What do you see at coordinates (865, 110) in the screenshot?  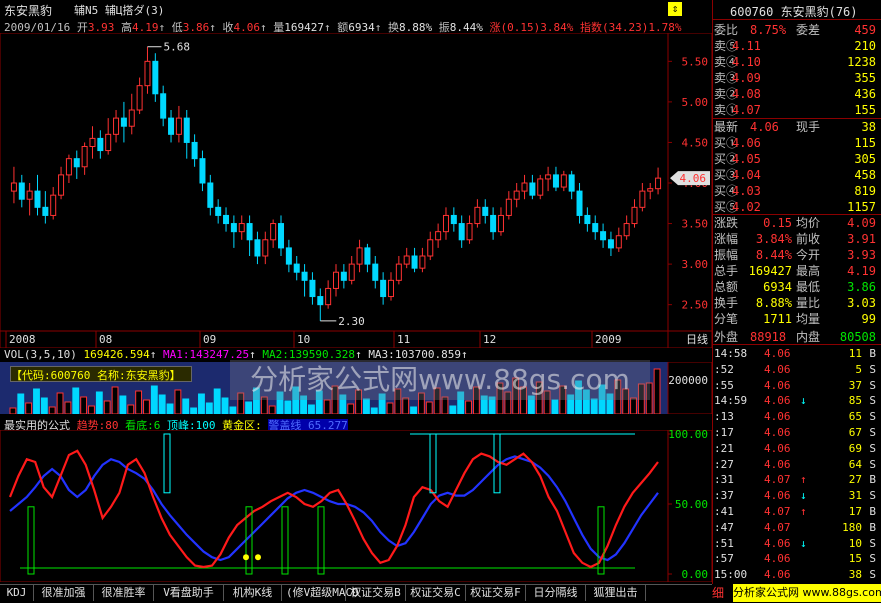 I see `sell-volume: 155` at bounding box center [865, 110].